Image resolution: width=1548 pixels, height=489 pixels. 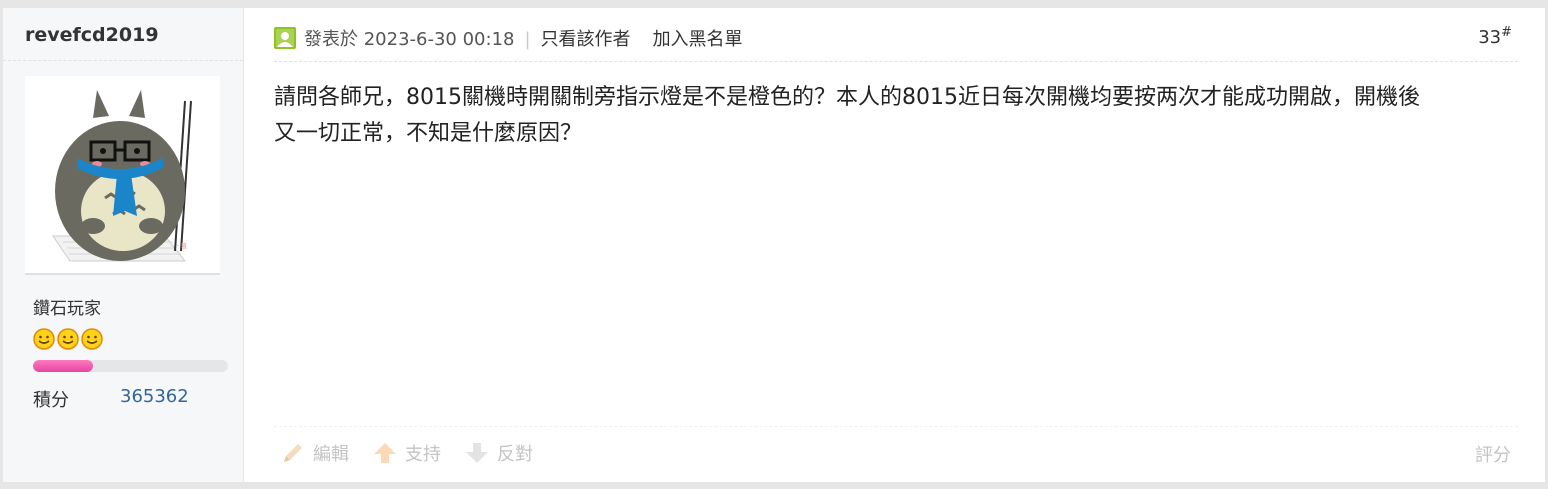 What do you see at coordinates (1490, 37) in the screenshot?
I see `floor-value: 33` at bounding box center [1490, 37].